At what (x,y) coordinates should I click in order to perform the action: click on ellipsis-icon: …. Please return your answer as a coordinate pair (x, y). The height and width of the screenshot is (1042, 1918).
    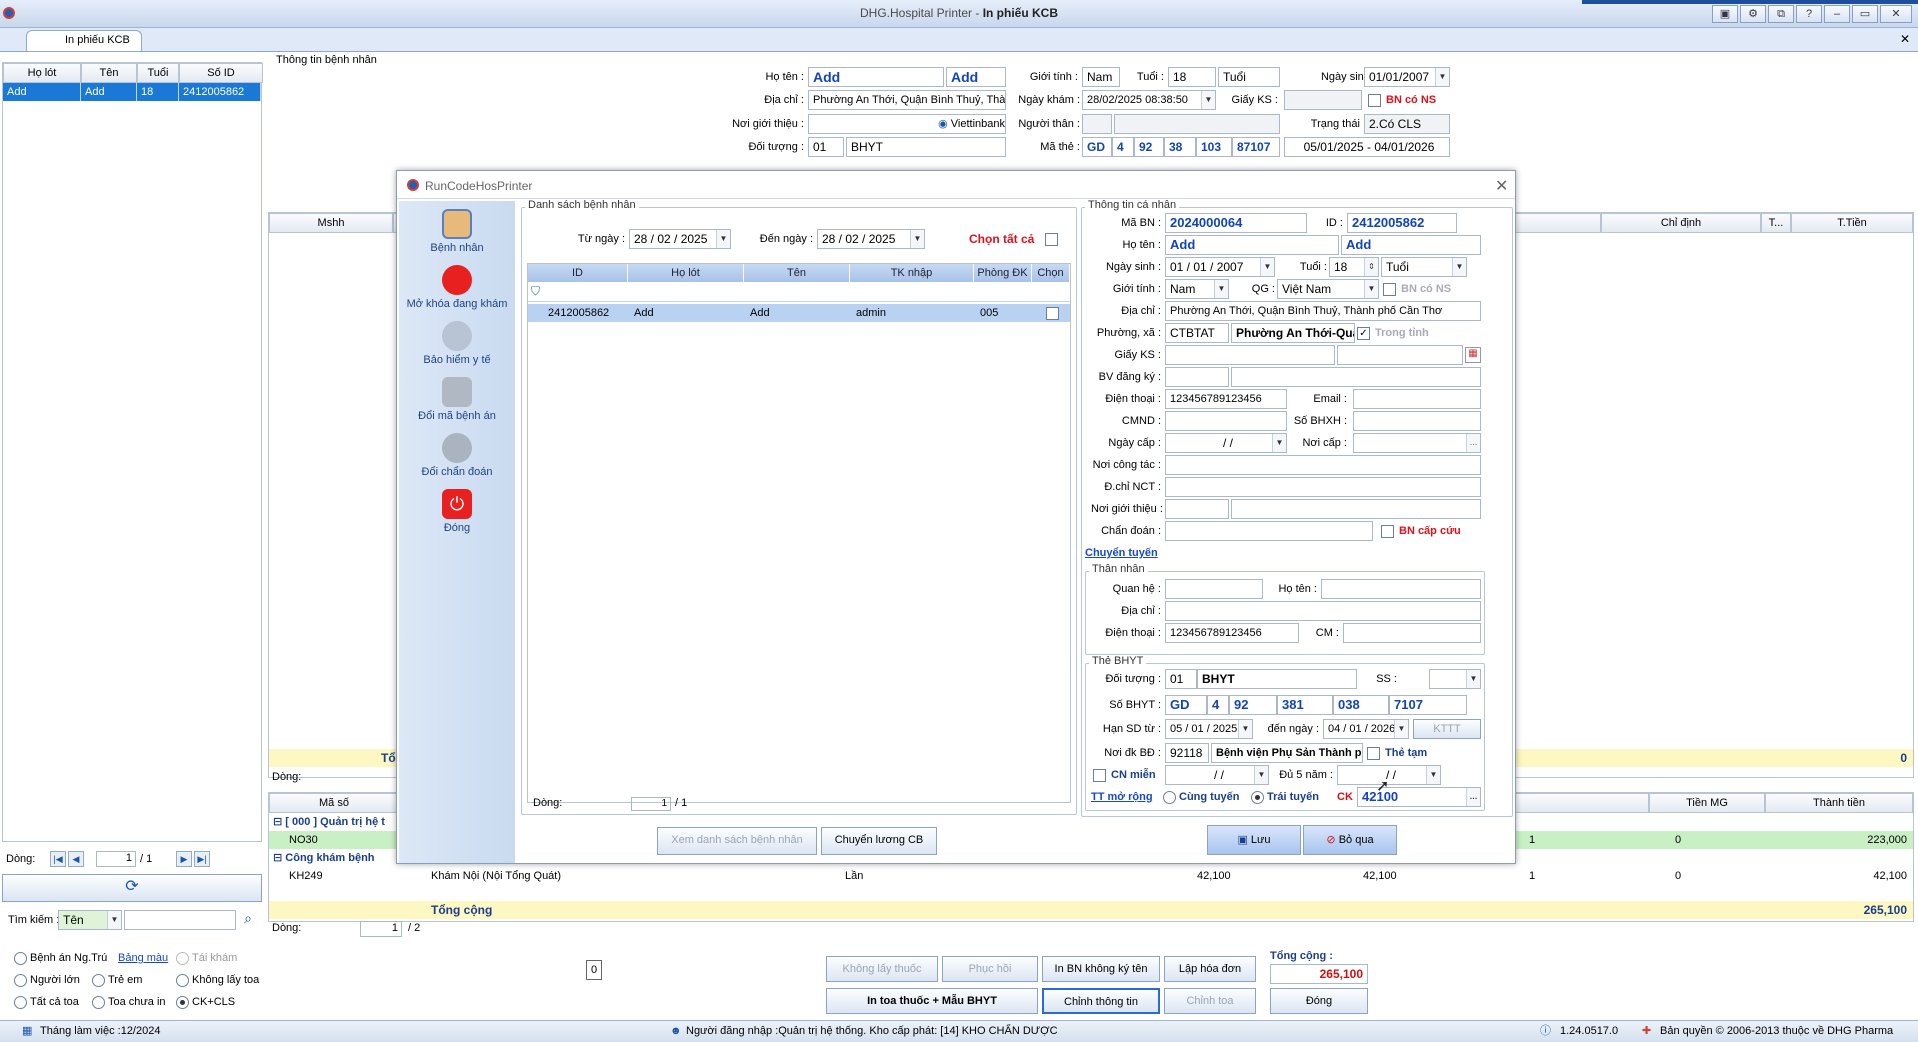
    Looking at the image, I should click on (1473, 797).